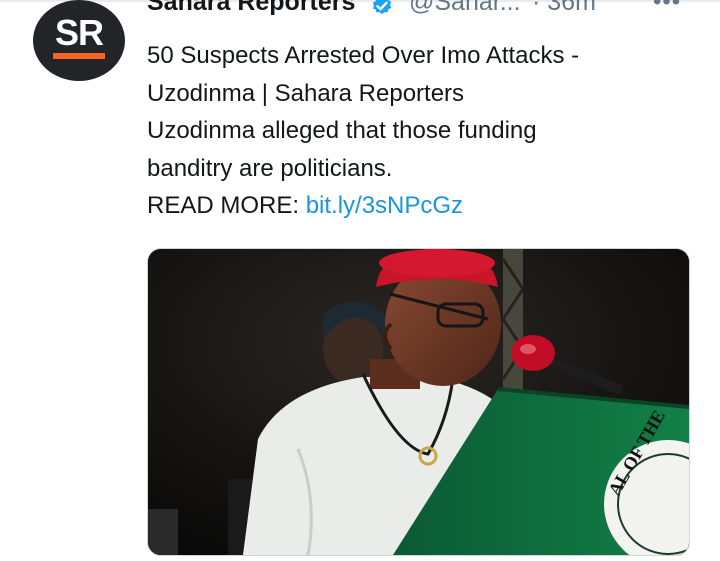  What do you see at coordinates (79, 56) in the screenshot?
I see `avatar-logo-bar` at bounding box center [79, 56].